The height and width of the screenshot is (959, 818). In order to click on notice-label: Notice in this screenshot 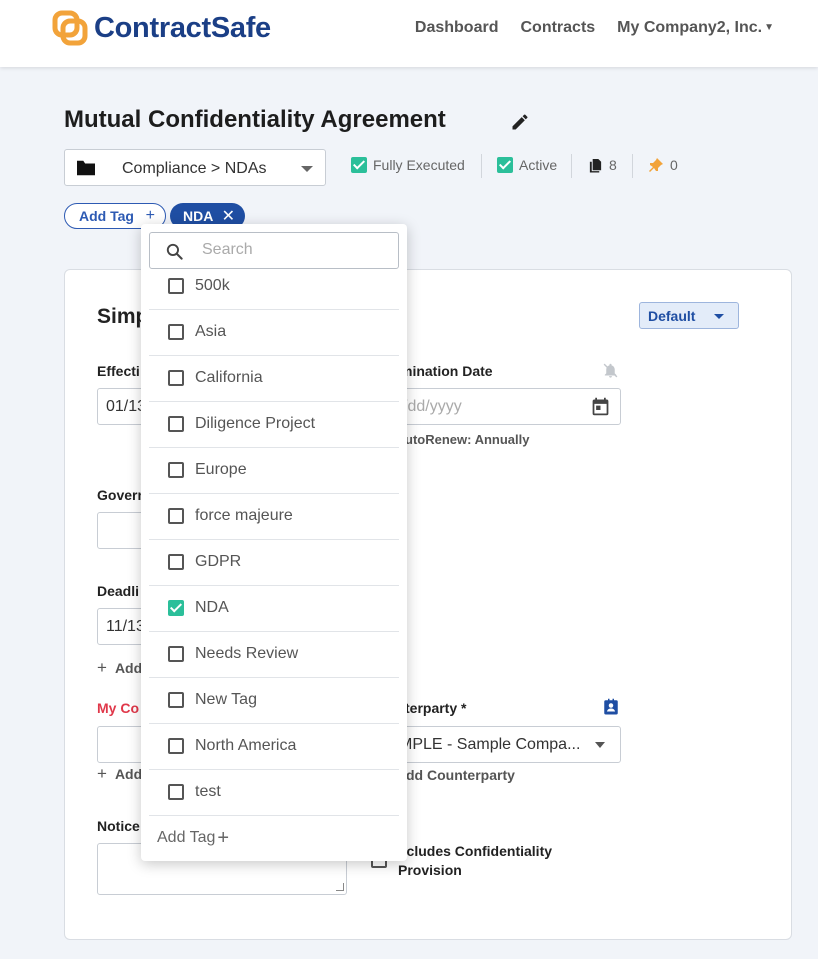, I will do `click(118, 826)`.